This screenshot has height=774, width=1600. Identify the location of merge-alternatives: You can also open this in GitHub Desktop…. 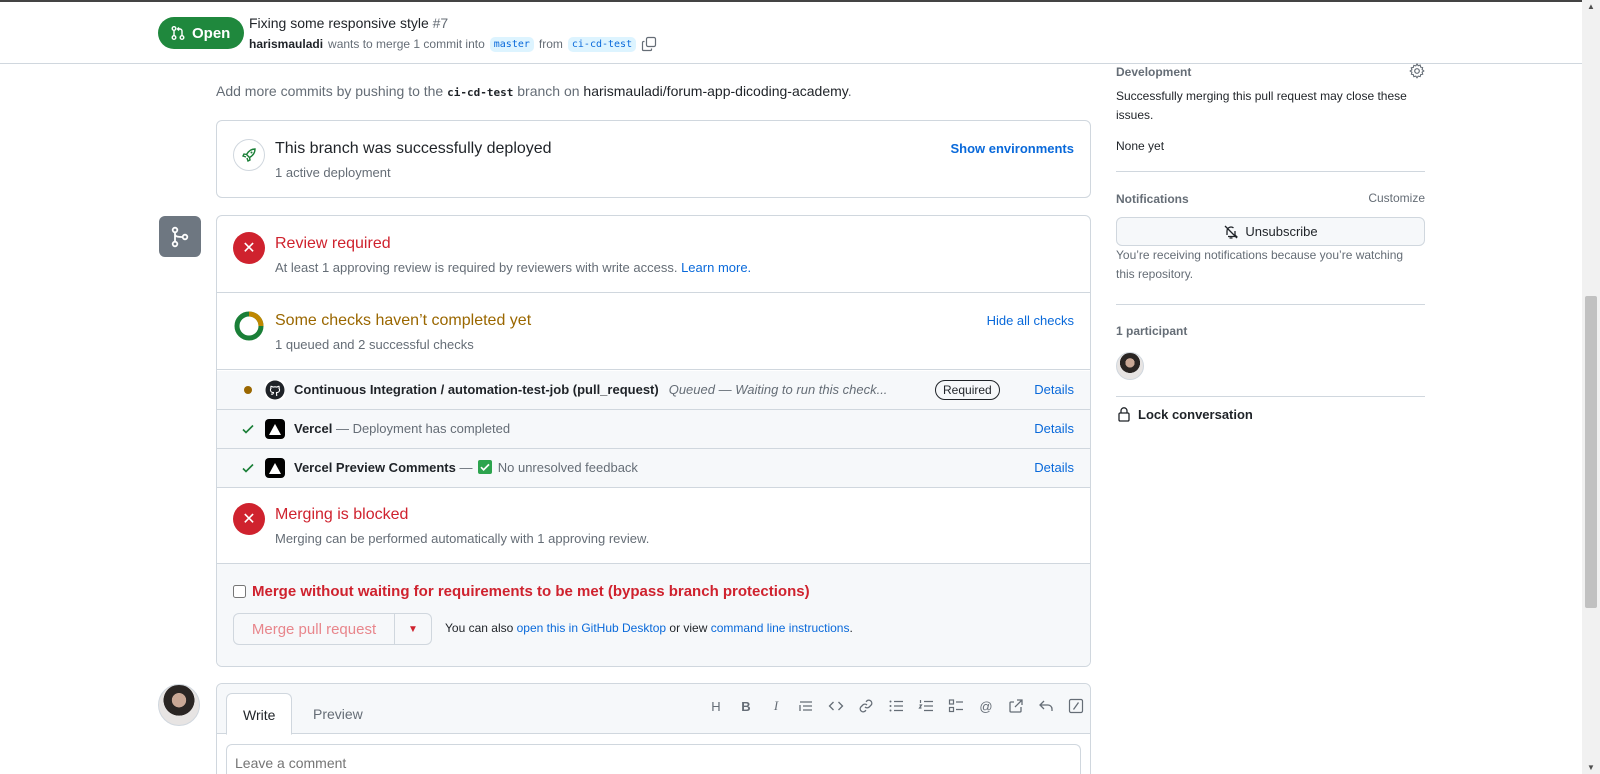
(649, 628).